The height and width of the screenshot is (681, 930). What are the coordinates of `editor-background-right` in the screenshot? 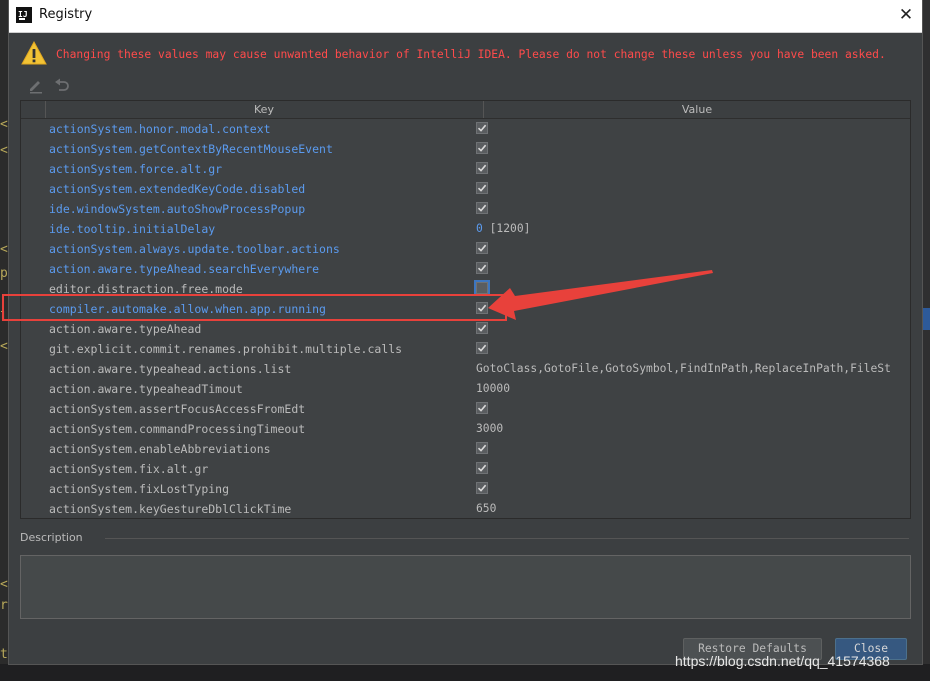 It's located at (926, 340).